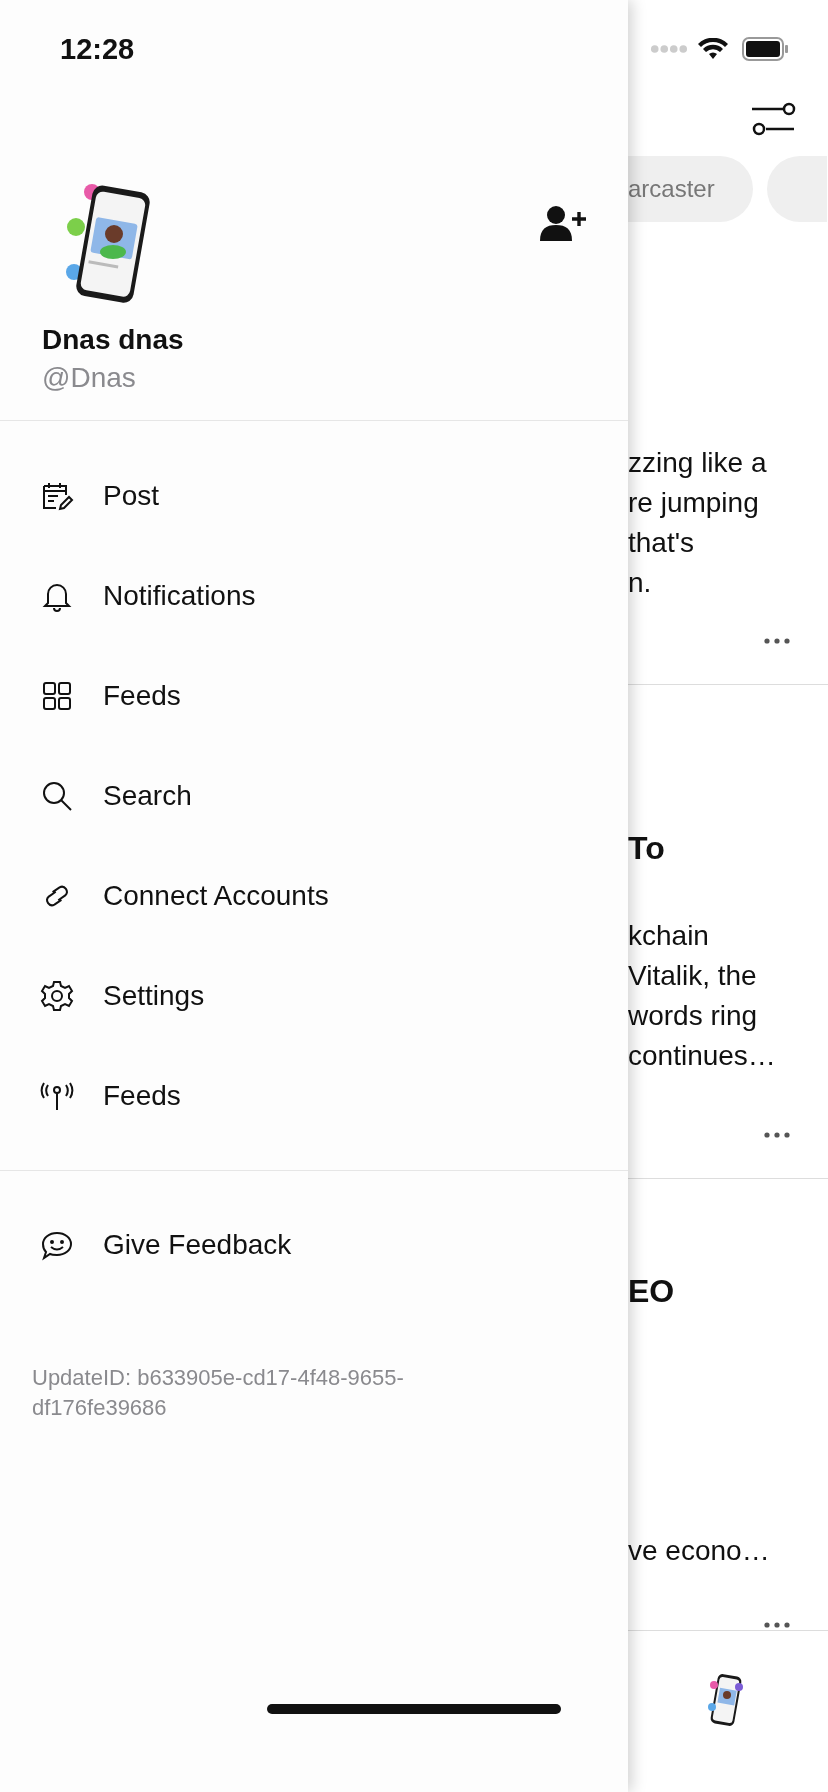  I want to click on search-icon, so click(57, 796).